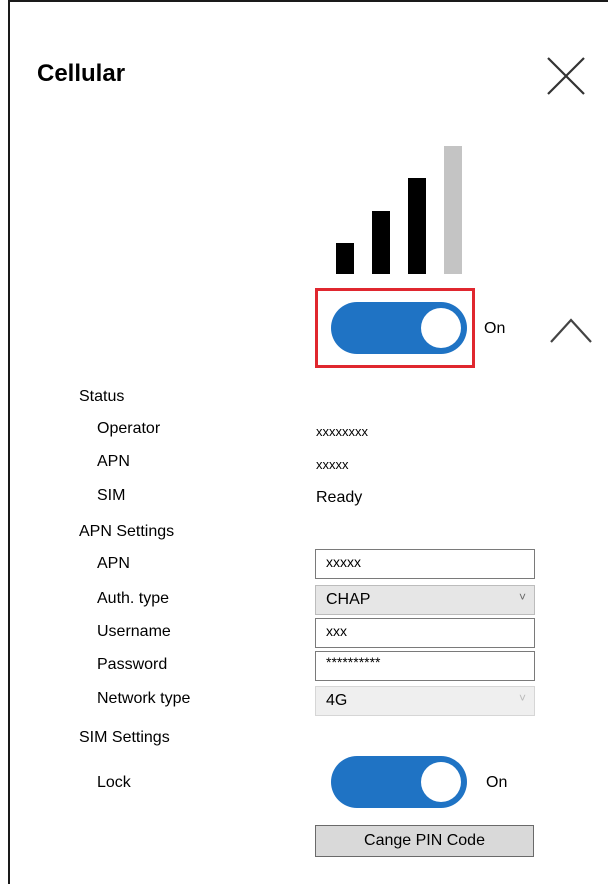 Image resolution: width=608 pixels, height=884 pixels. Describe the element at coordinates (348, 599) in the screenshot. I see `auth-type-value: CHAP` at that location.